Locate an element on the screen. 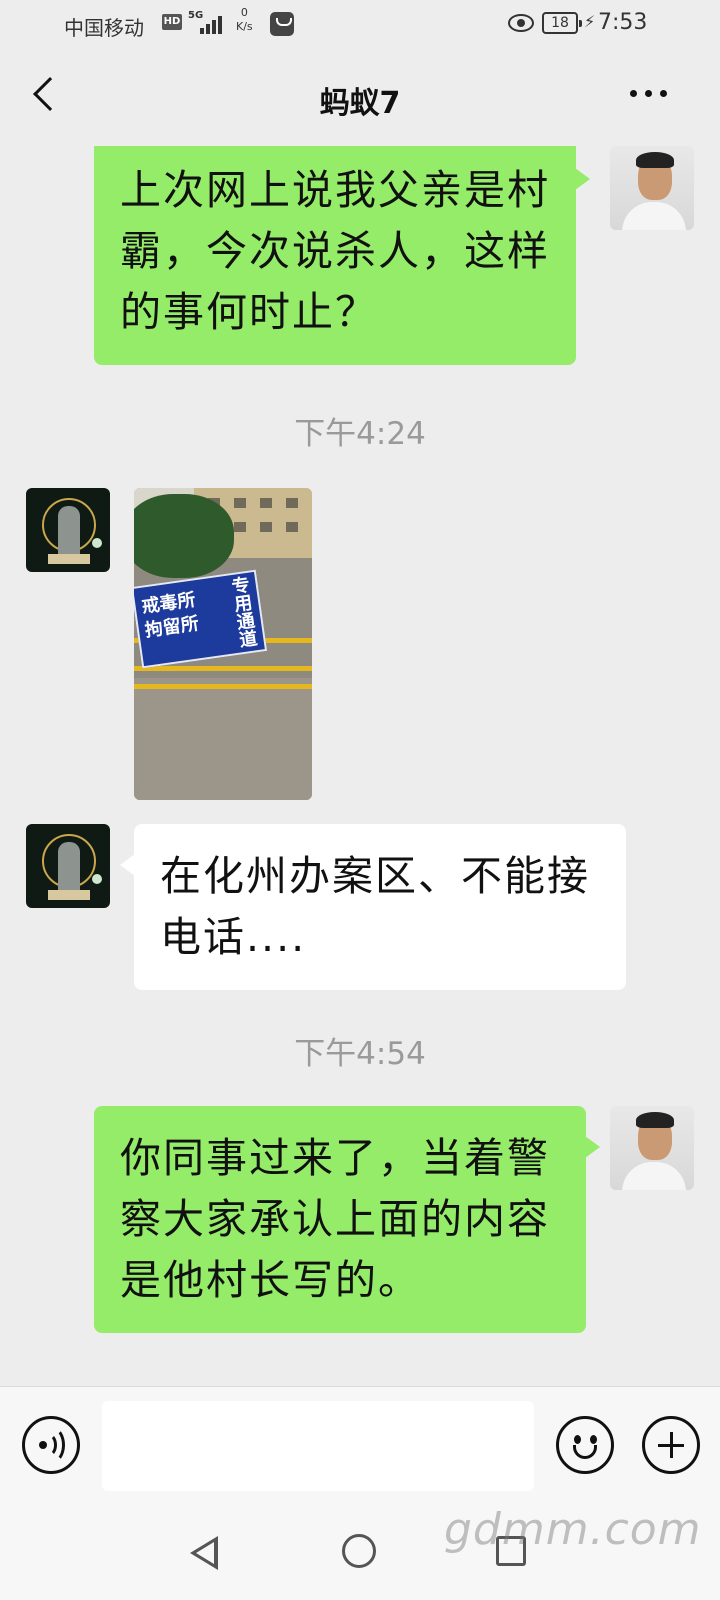 The width and height of the screenshot is (720, 1600). network-speed: 0 K/s is located at coordinates (244, 20).